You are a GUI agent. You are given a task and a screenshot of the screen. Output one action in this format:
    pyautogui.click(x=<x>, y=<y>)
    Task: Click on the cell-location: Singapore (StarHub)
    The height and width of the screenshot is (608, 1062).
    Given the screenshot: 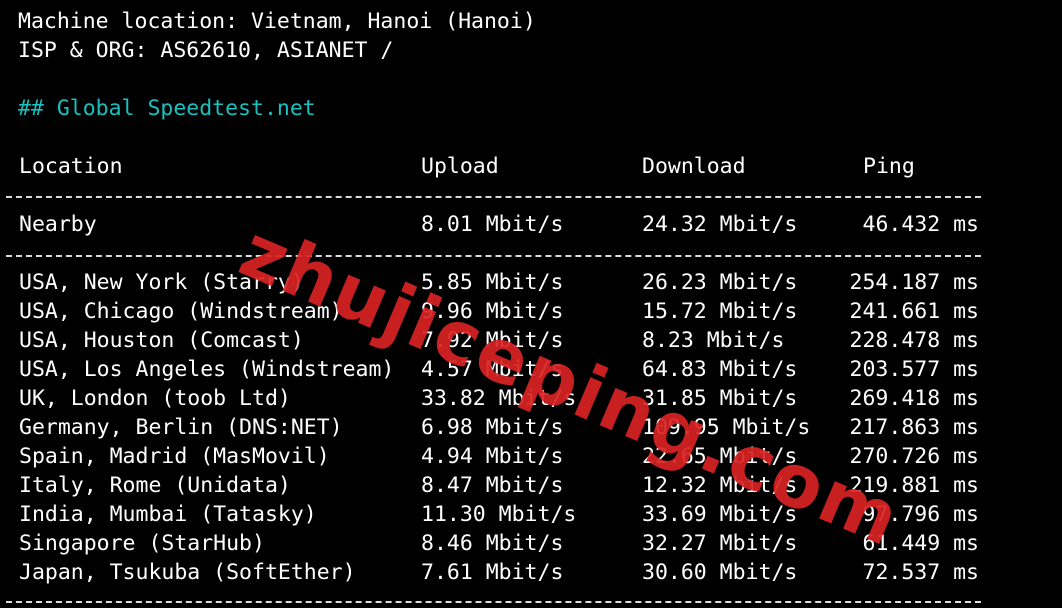 What is the action you would take?
    pyautogui.click(x=142, y=543)
    